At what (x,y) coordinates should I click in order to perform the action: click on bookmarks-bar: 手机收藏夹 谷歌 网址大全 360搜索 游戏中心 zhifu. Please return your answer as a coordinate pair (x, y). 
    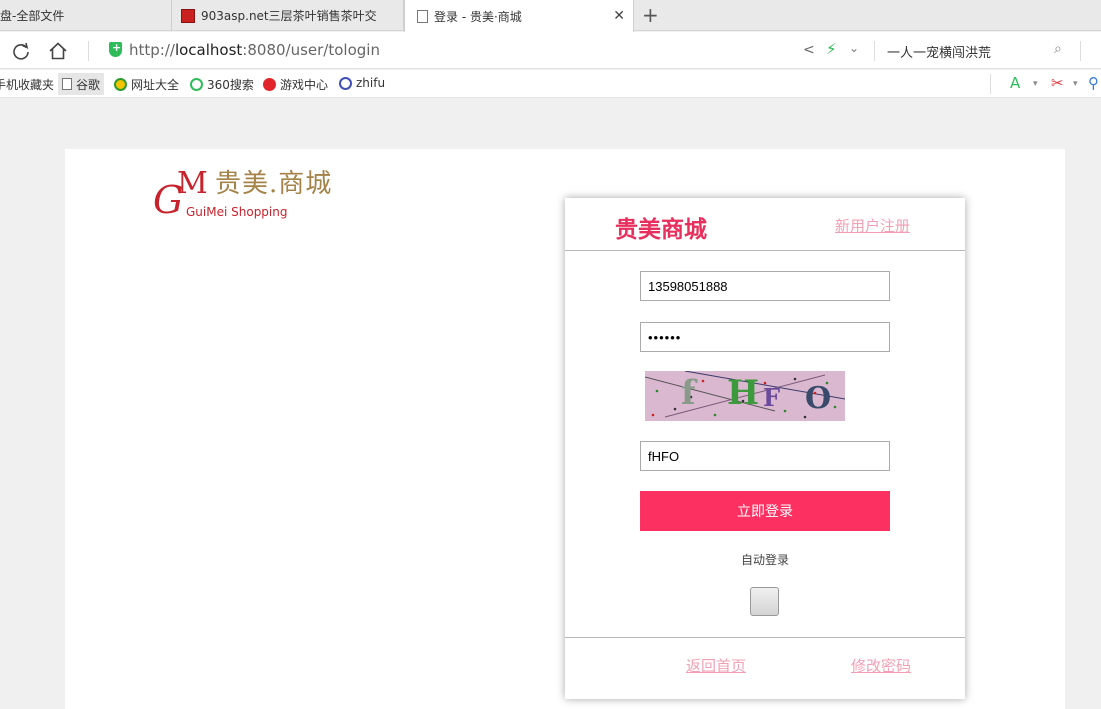
    Looking at the image, I should click on (550, 84).